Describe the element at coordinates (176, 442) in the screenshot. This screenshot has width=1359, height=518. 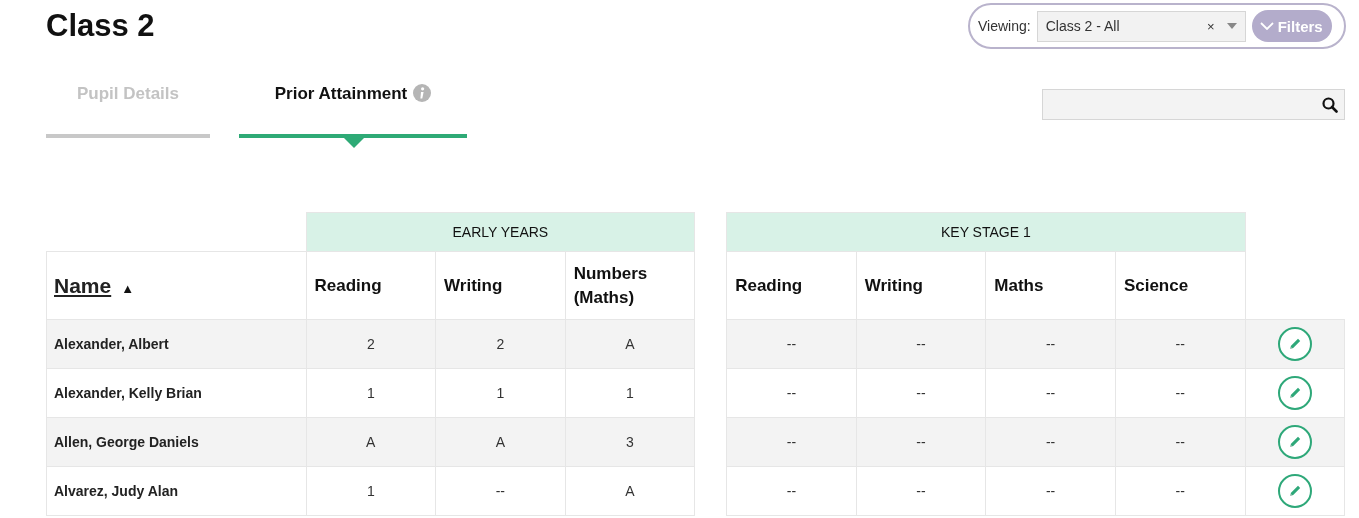
I see `table-cell: Allen, George Daniels` at that location.